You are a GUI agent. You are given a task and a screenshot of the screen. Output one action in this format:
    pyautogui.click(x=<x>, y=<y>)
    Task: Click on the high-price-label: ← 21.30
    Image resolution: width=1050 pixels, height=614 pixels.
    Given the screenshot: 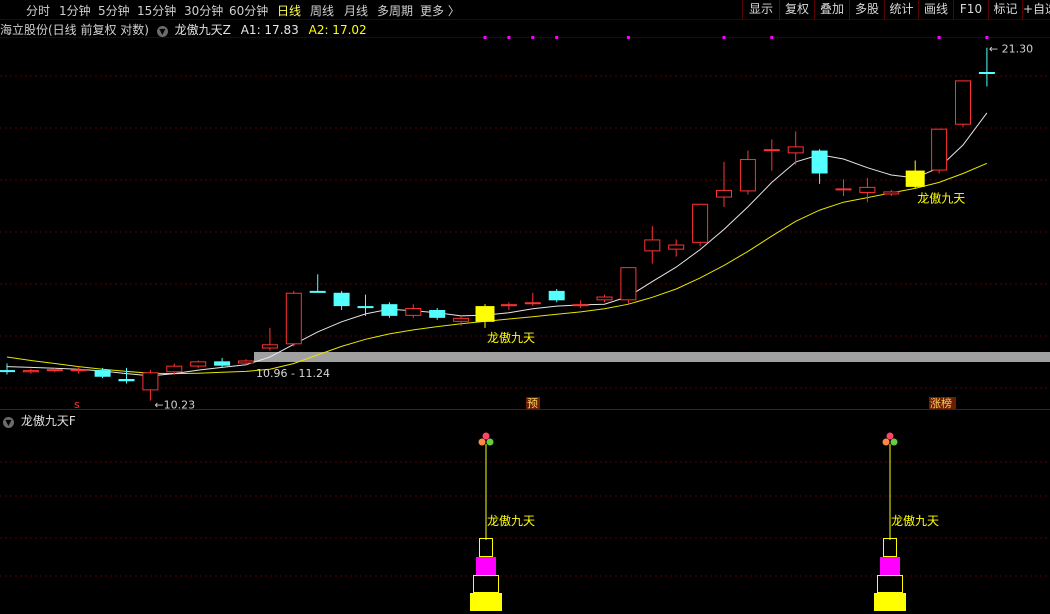 What is the action you would take?
    pyautogui.click(x=1011, y=49)
    